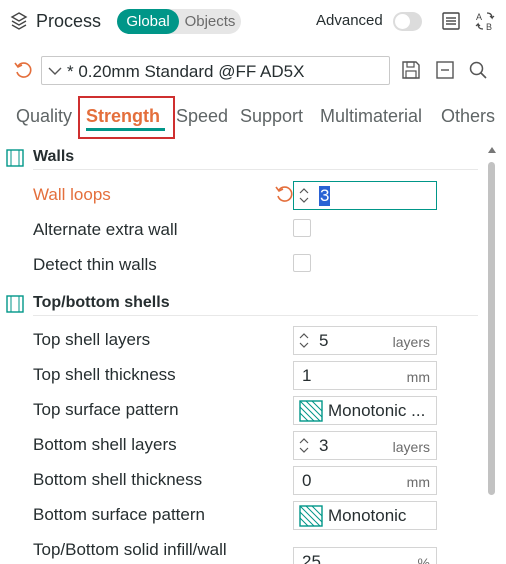  What do you see at coordinates (15, 304) in the screenshot?
I see `shells-icon` at bounding box center [15, 304].